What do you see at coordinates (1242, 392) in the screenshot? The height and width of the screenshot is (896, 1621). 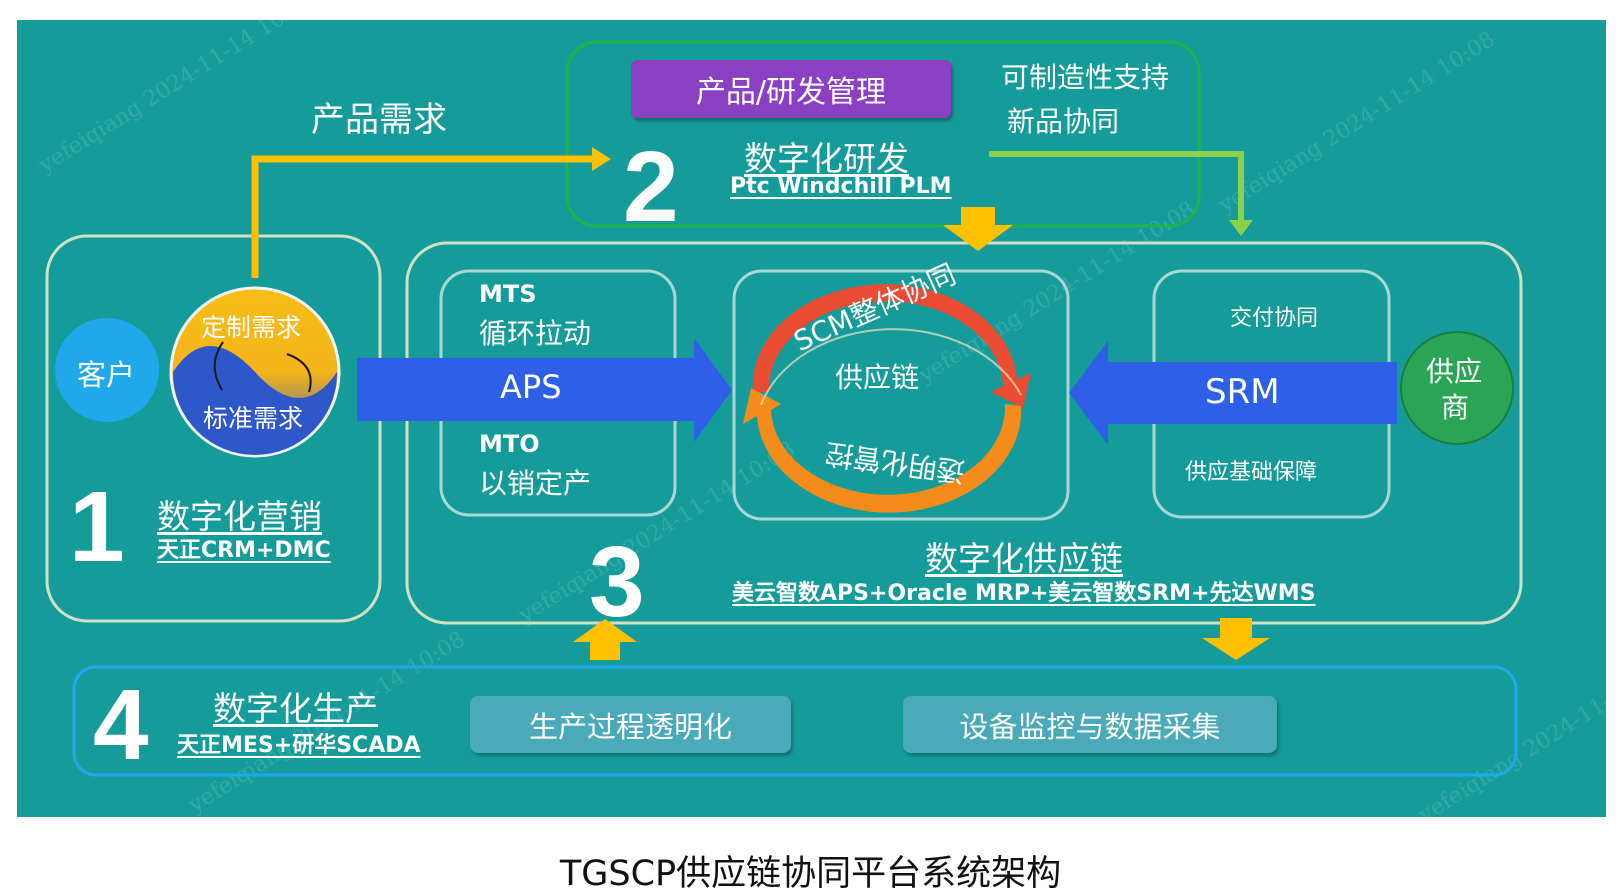 I see `srm-label: SRM` at bounding box center [1242, 392].